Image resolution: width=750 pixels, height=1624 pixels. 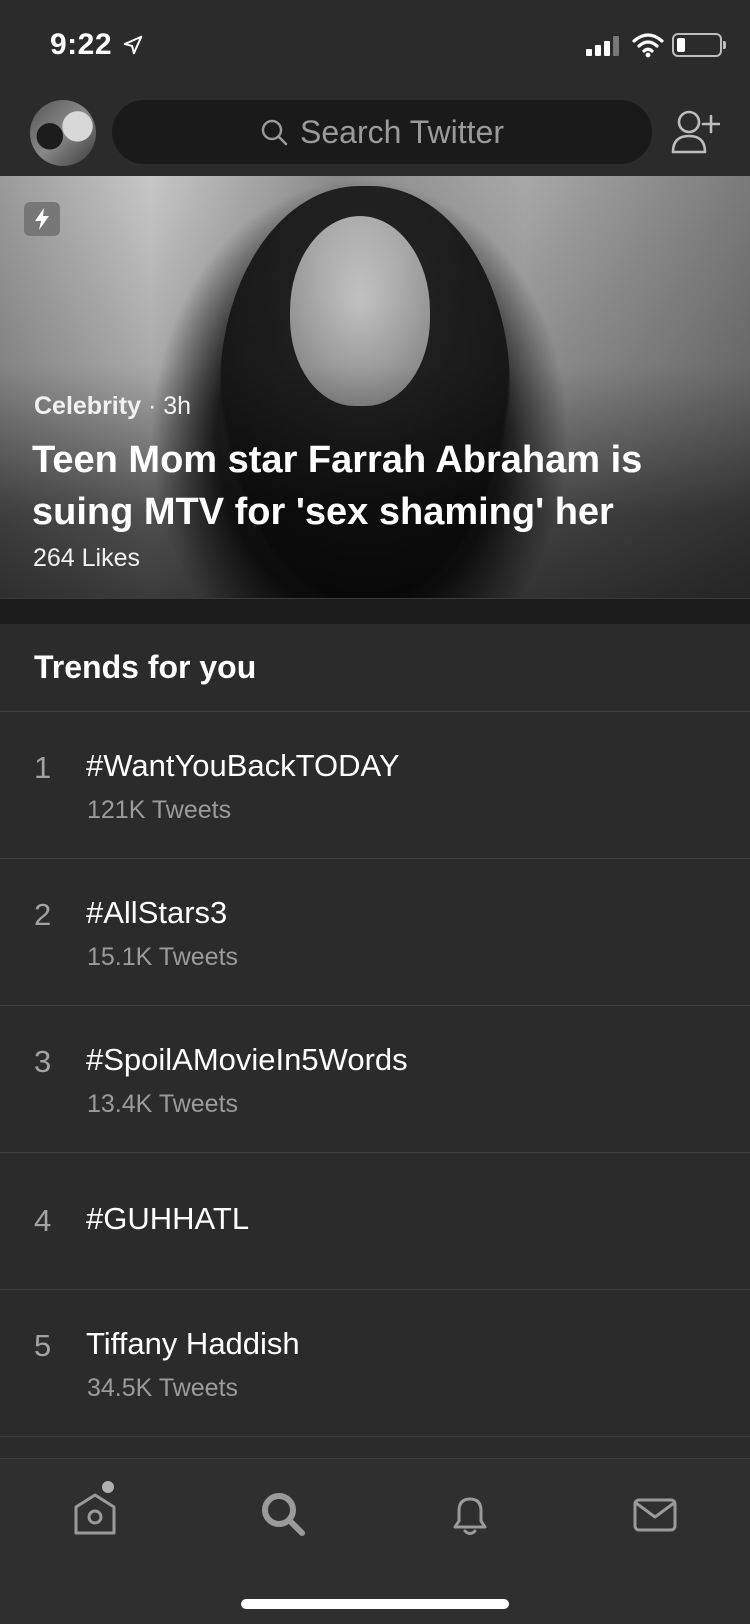 What do you see at coordinates (243, 765) in the screenshot?
I see `trend-name: #WantYouBackTODAY` at bounding box center [243, 765].